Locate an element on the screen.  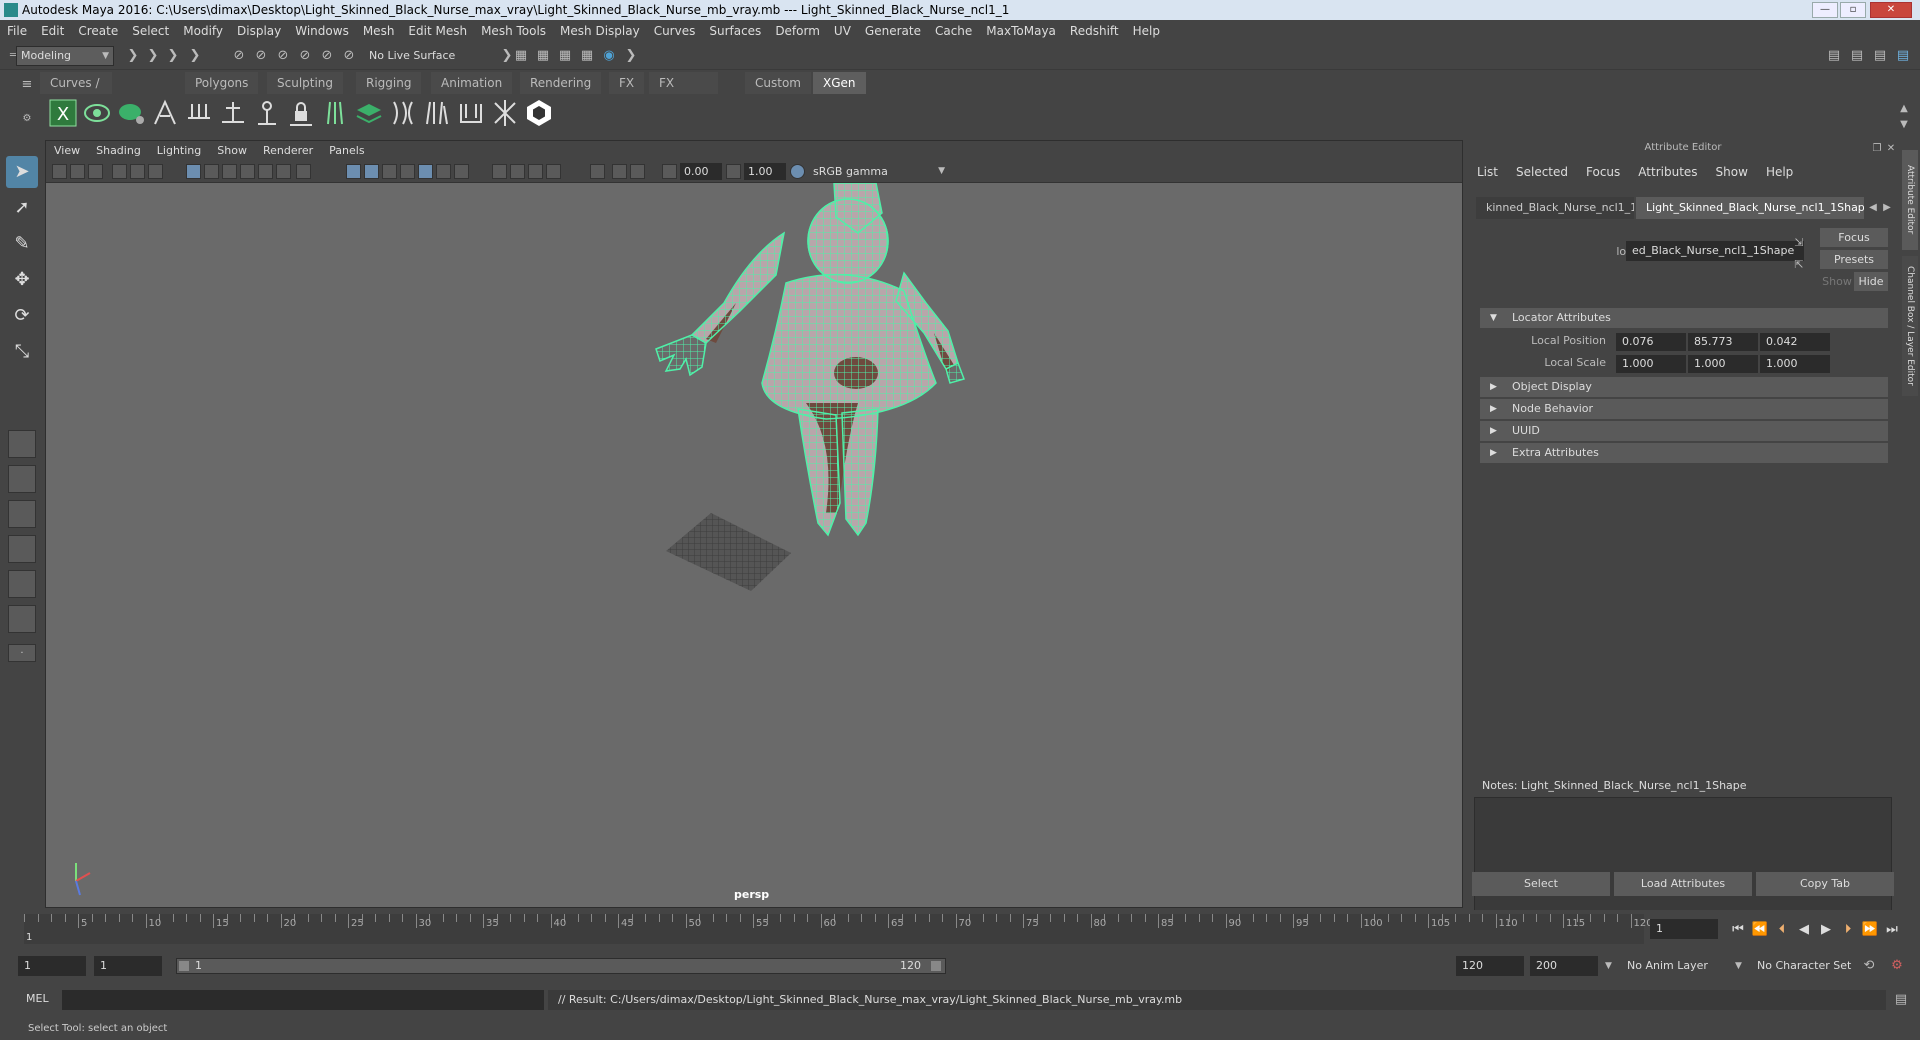
hide-button: Hide is located at coordinates (1871, 281).